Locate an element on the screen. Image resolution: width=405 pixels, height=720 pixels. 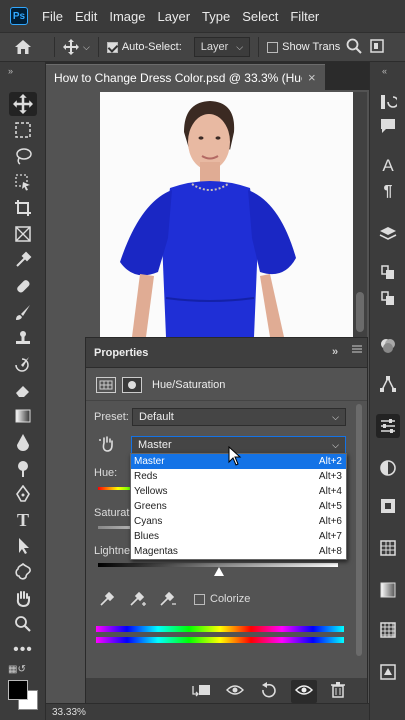
show-transform-checkbox is located at coordinates (273, 47).